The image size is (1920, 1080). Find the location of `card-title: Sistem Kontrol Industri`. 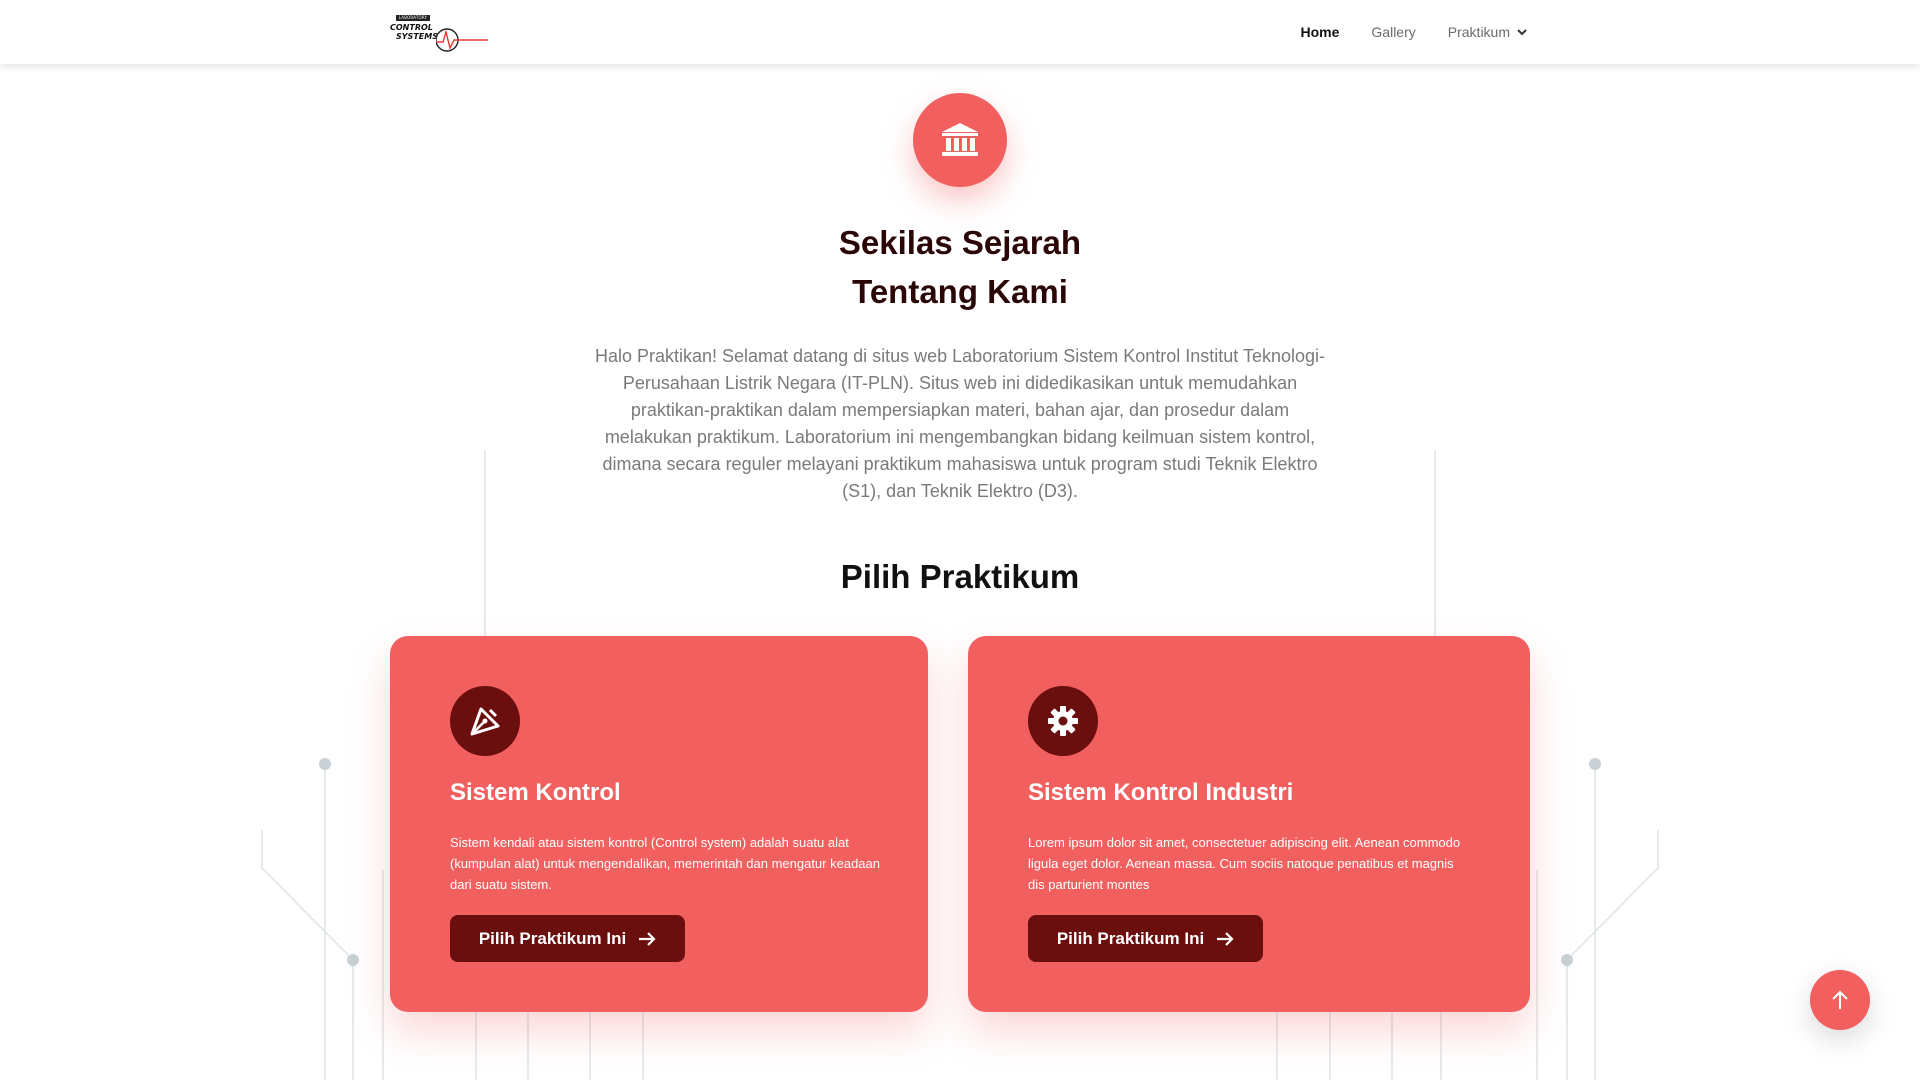

card-title: Sistem Kontrol Industri is located at coordinates (1161, 792).